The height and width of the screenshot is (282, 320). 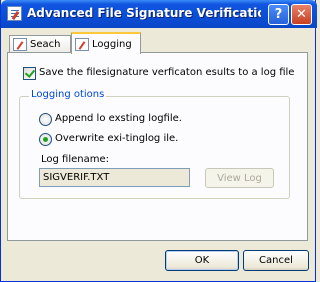 I want to click on logging-tab-icon, so click(x=82, y=44).